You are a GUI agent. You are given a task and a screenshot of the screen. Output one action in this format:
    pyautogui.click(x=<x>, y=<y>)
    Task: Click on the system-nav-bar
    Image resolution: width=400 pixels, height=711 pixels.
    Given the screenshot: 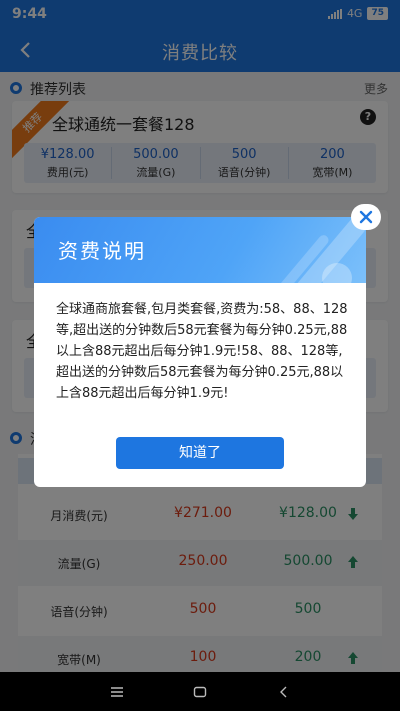 What is the action you would take?
    pyautogui.click(x=200, y=691)
    